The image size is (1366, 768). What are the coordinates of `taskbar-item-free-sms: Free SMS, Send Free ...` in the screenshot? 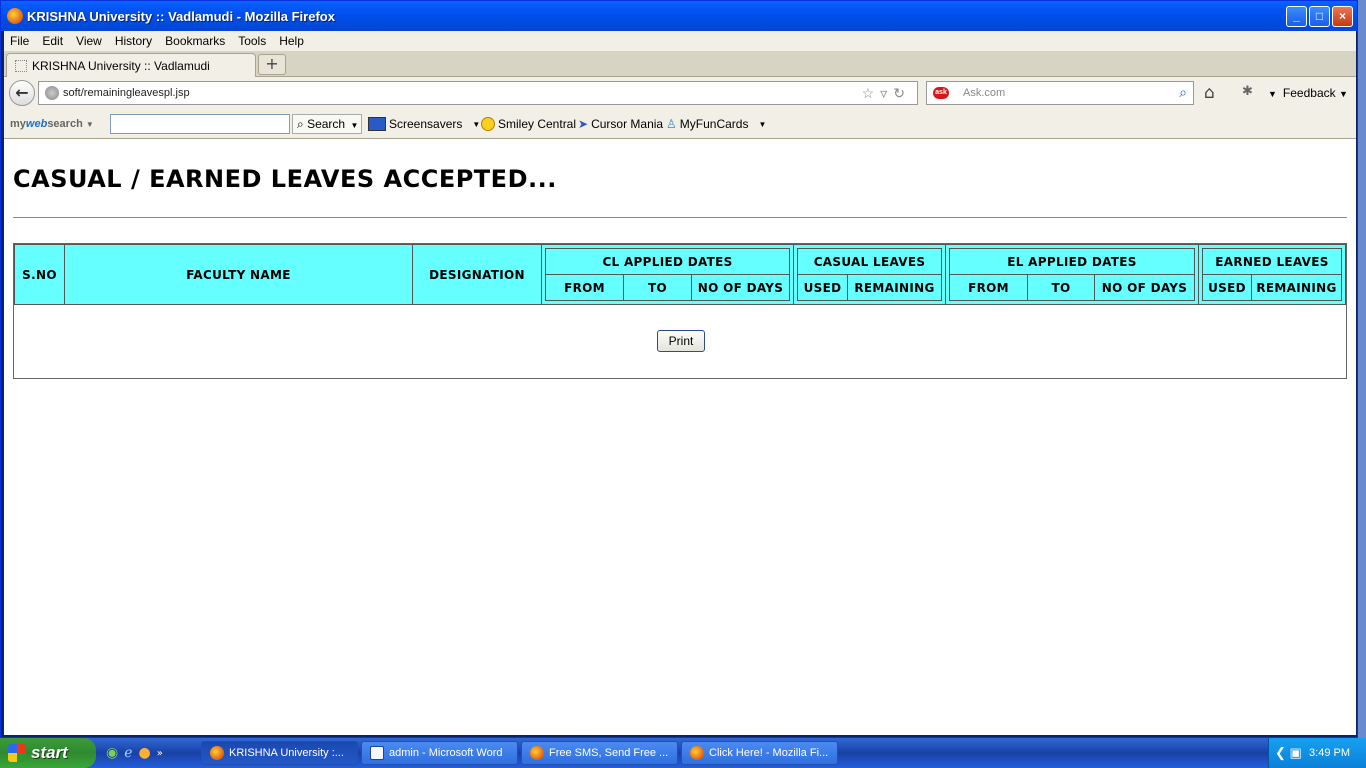 It's located at (599, 753).